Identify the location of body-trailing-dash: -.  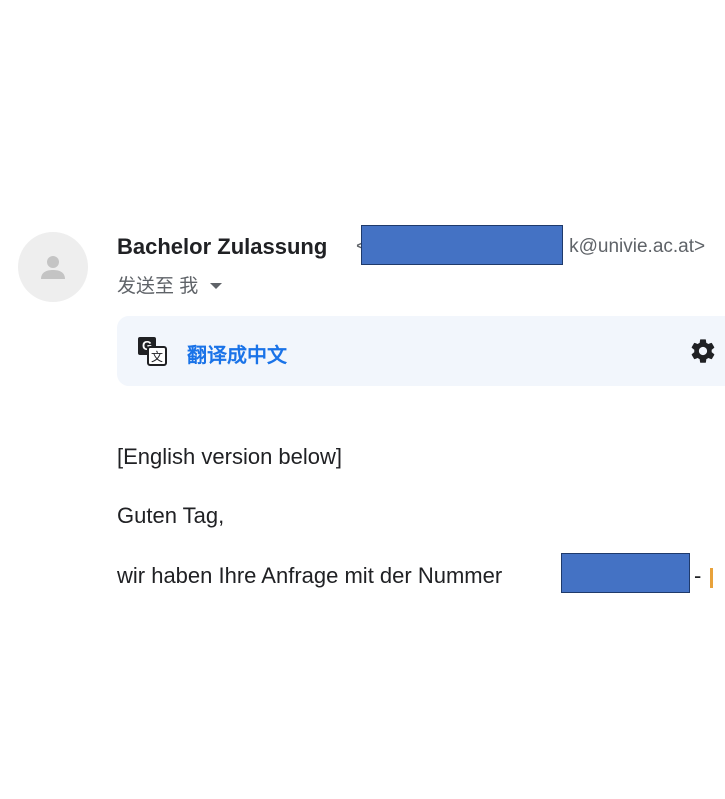
(698, 575).